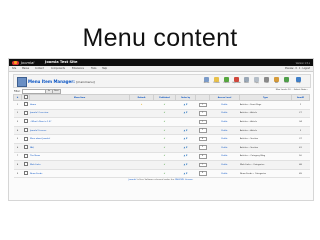  I want to click on menu-item-link: Web Links, so click(79, 165).